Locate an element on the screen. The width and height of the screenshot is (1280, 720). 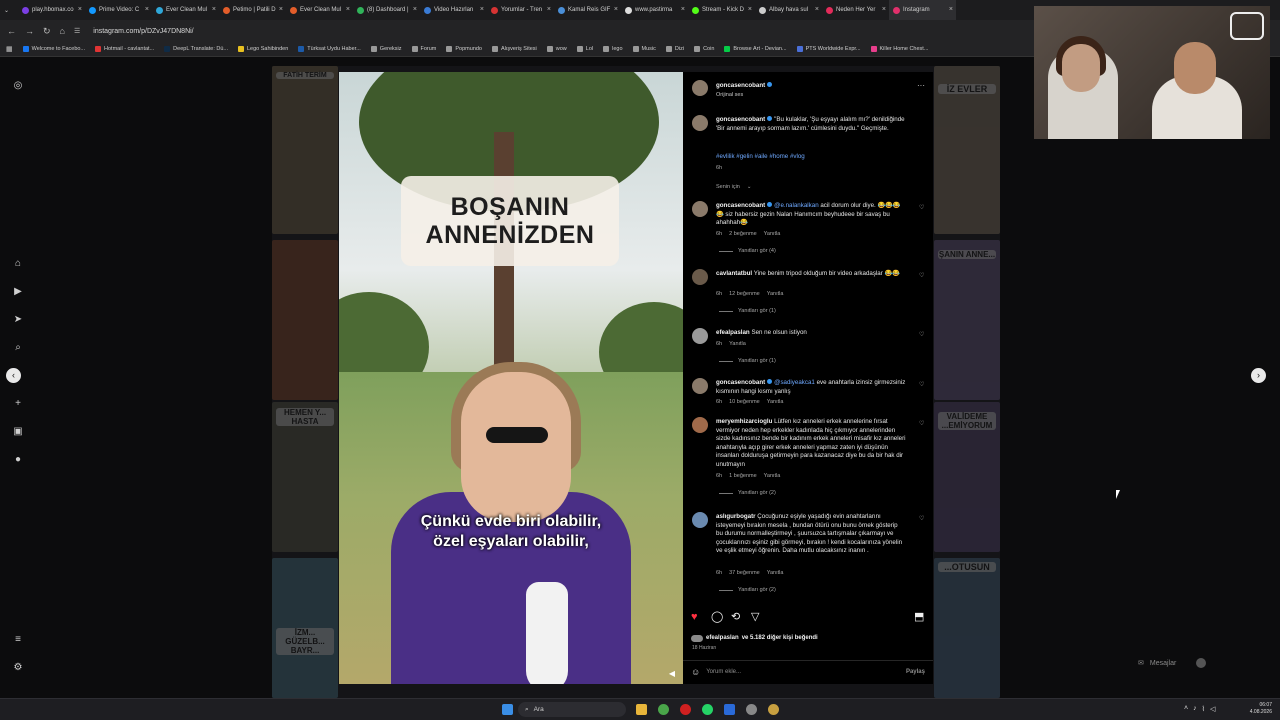
messages-icon: ➤ is located at coordinates (18, 320).